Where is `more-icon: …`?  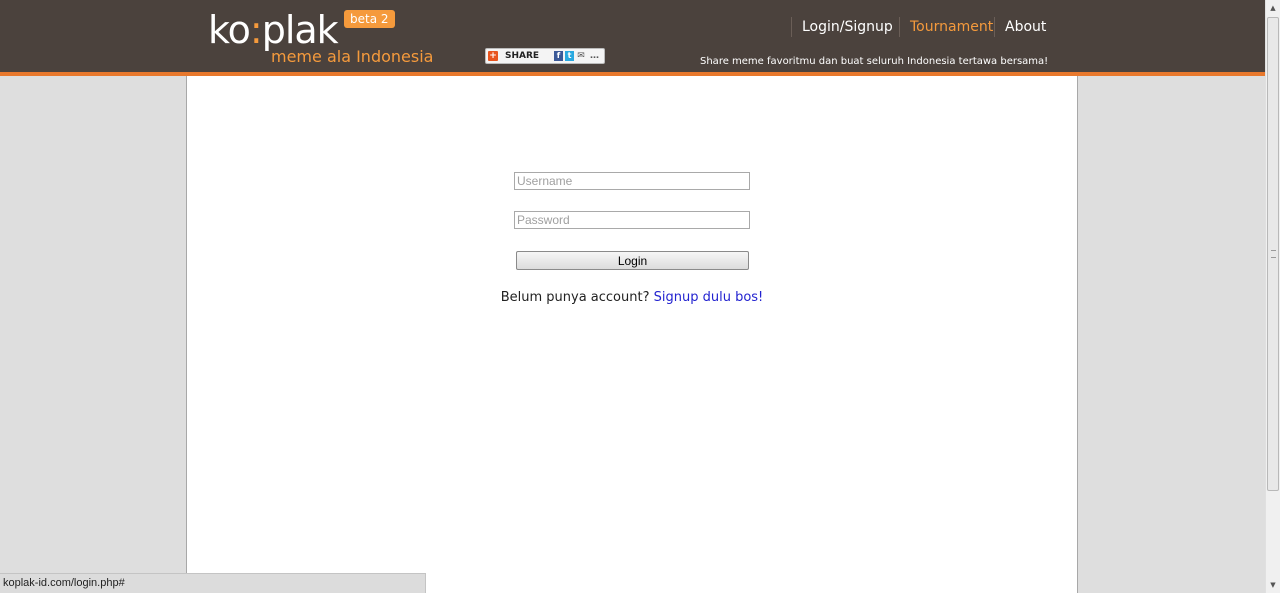 more-icon: … is located at coordinates (594, 56).